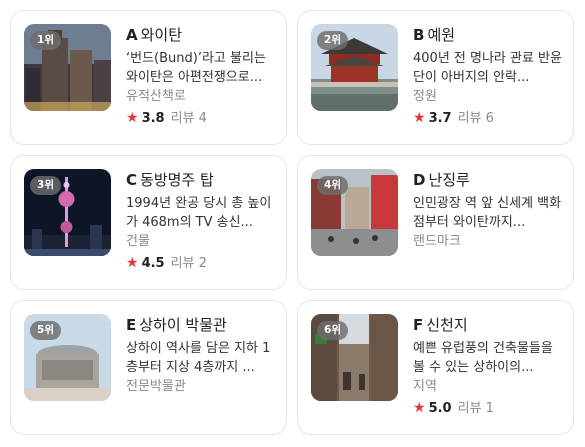 Image resolution: width=585 pixels, height=447 pixels. Describe the element at coordinates (425, 386) in the screenshot. I see `place-category: 지역` at that location.